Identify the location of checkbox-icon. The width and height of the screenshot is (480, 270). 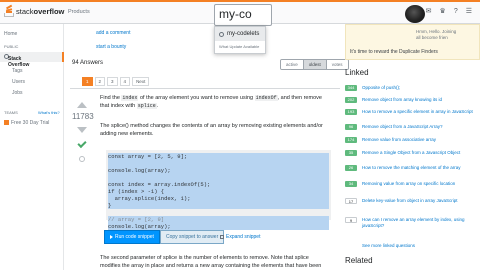
(222, 237).